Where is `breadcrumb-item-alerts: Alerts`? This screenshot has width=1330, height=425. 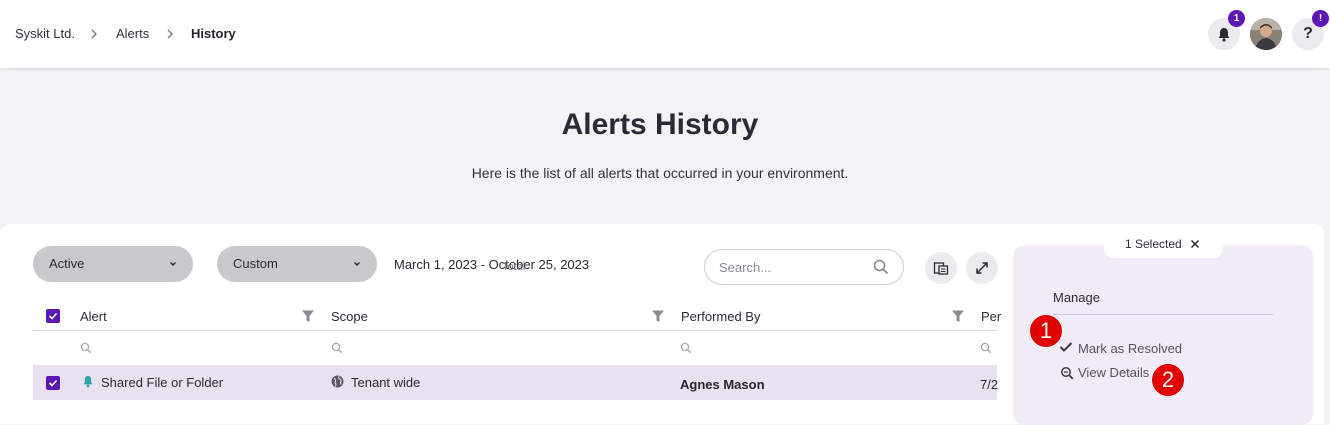 breadcrumb-item-alerts: Alerts is located at coordinates (132, 34).